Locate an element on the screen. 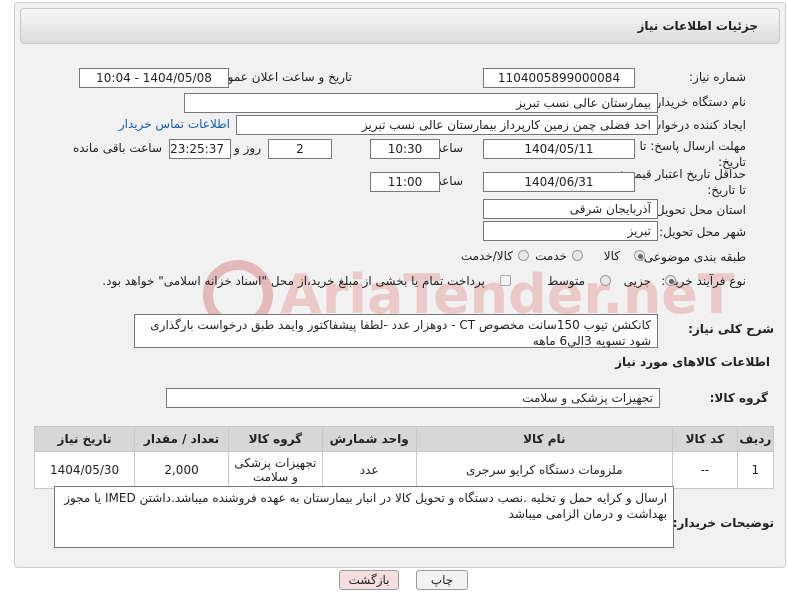  cell-qty: 2,000 is located at coordinates (181, 470).